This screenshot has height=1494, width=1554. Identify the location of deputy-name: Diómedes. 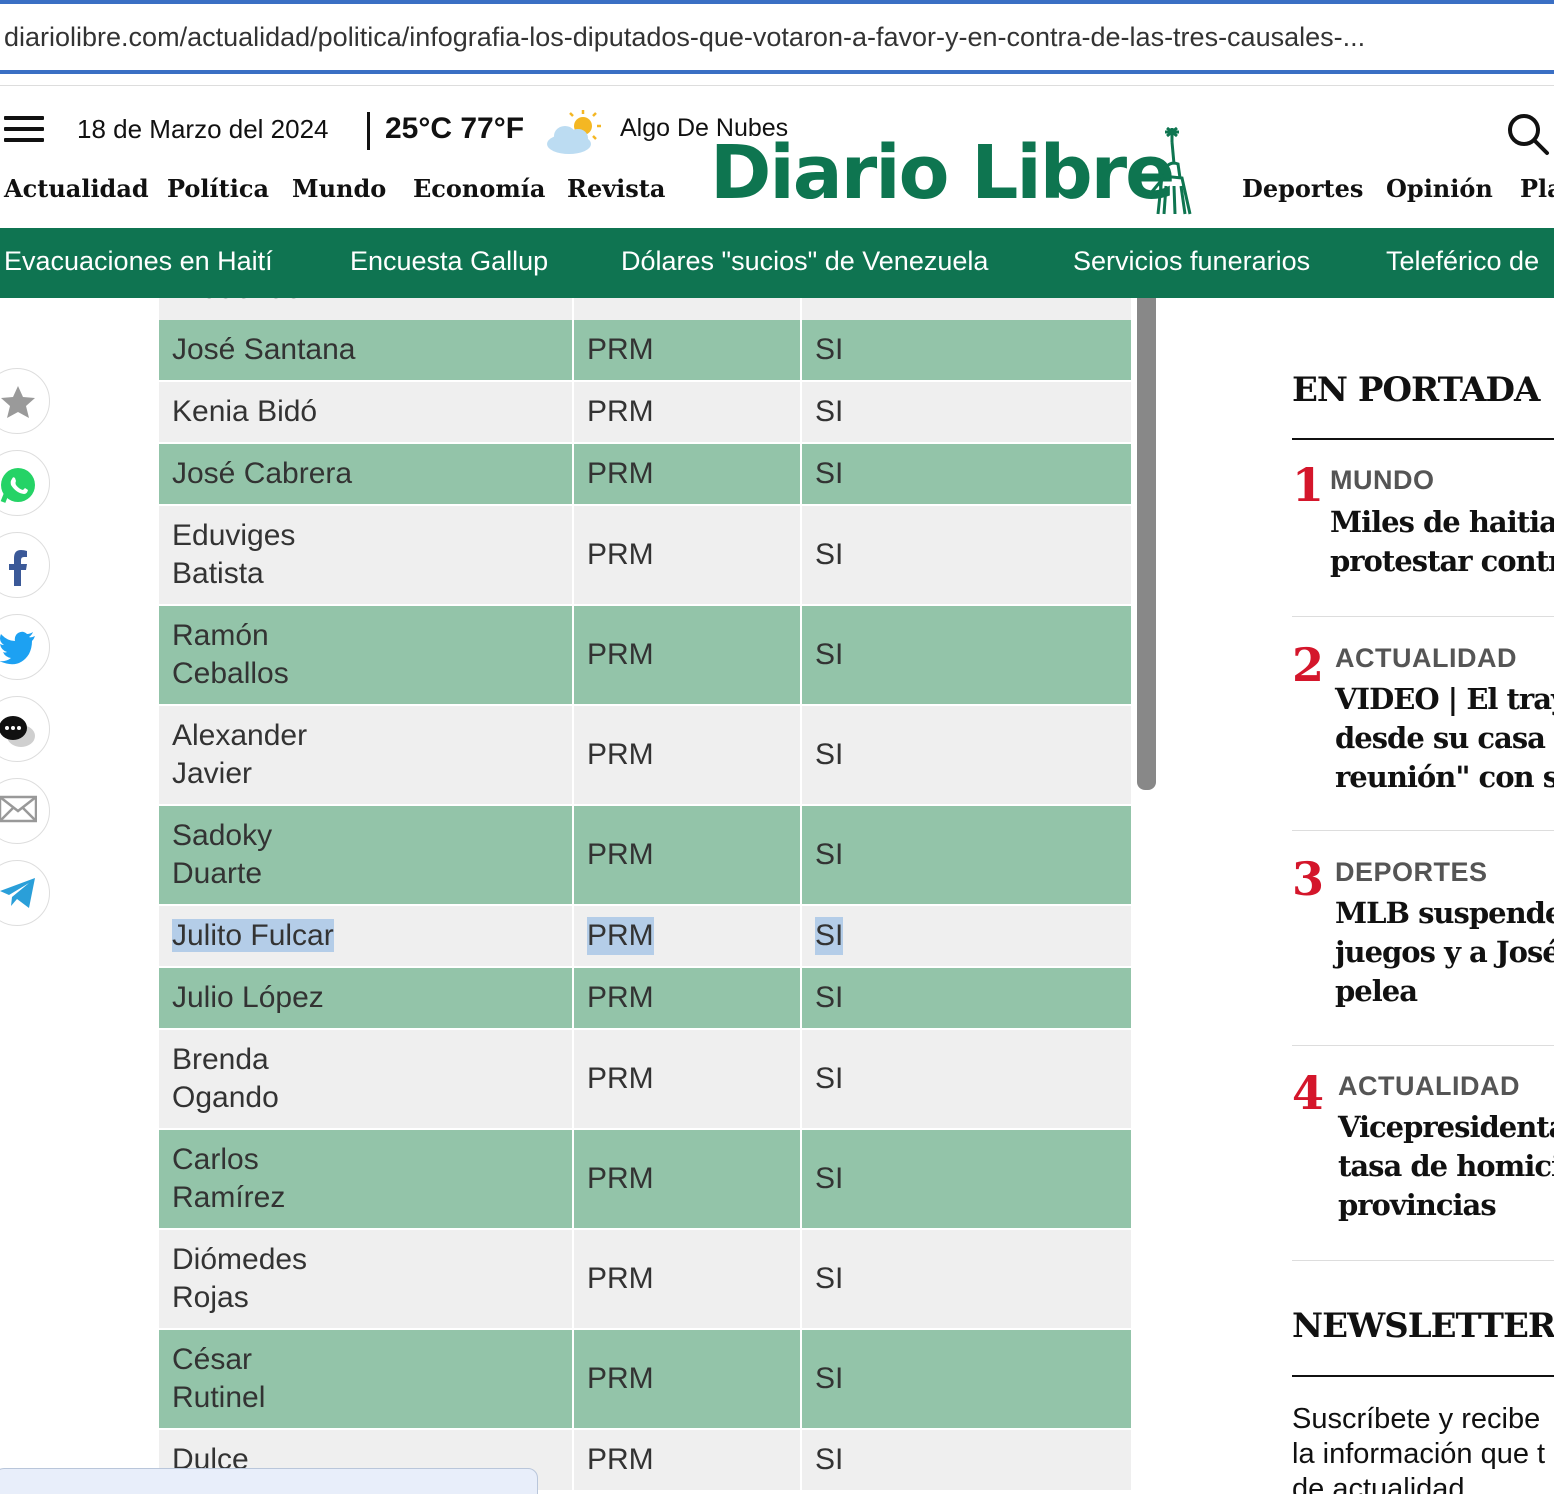
(240, 1259).